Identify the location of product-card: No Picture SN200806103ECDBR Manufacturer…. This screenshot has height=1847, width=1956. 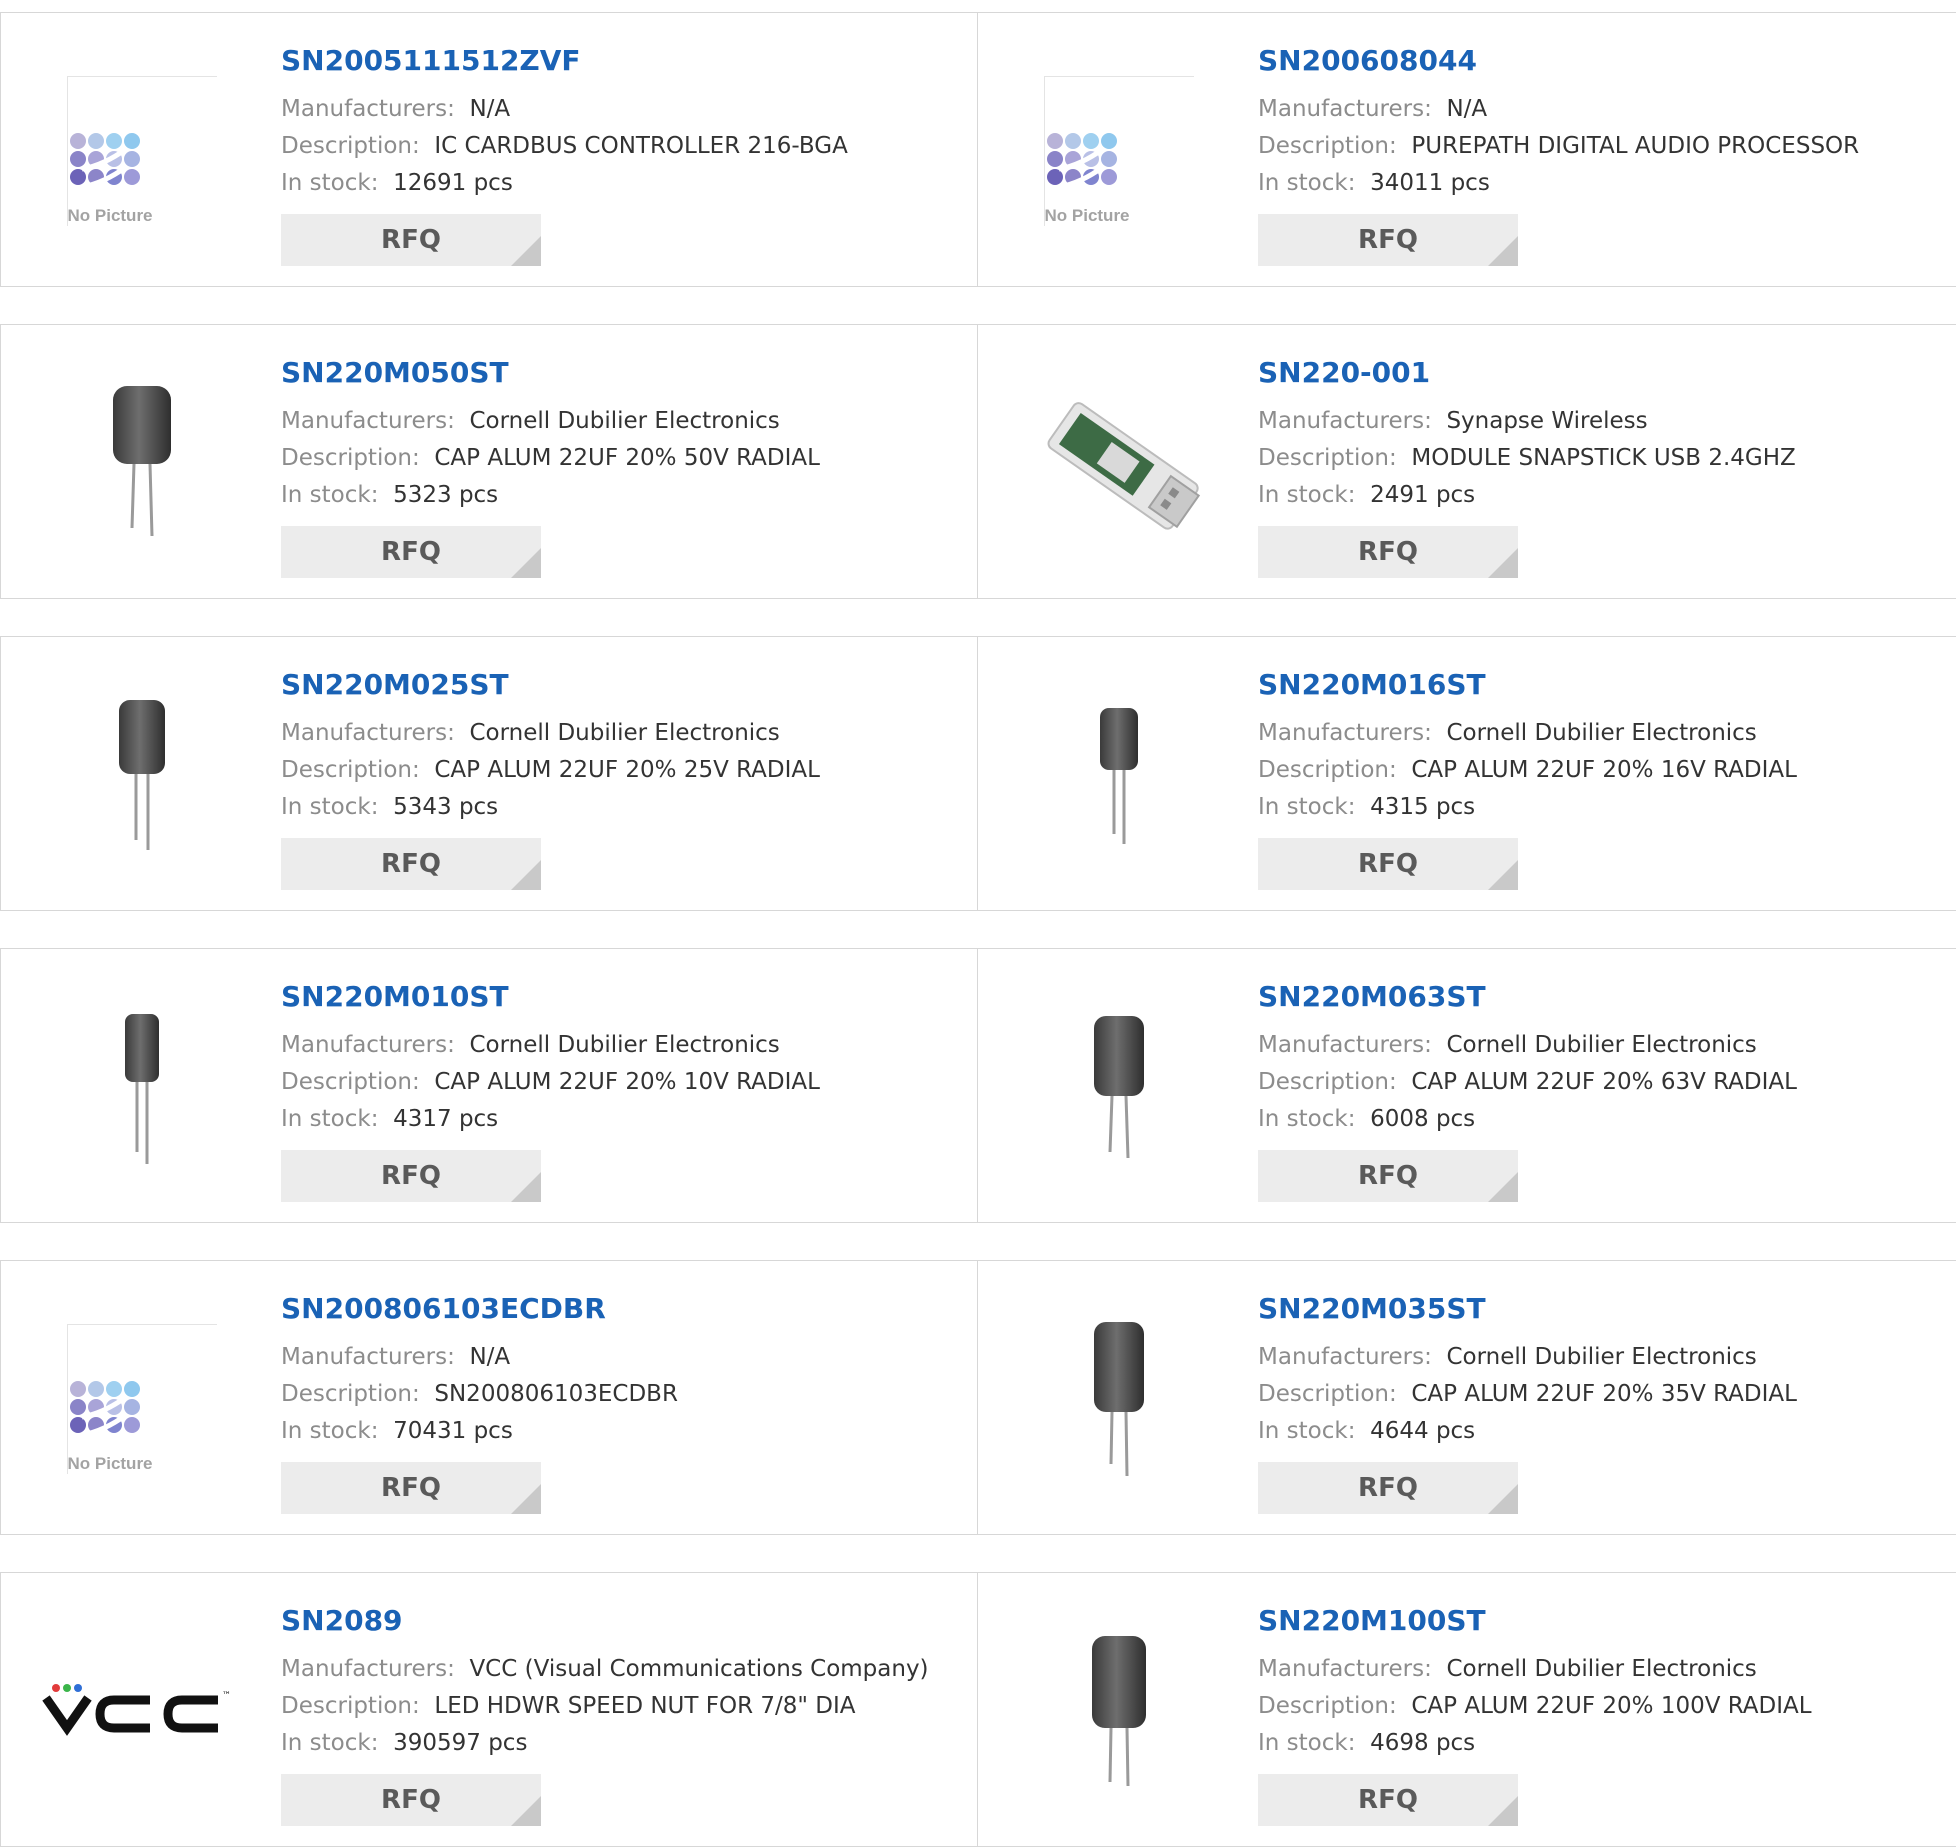
(489, 1397).